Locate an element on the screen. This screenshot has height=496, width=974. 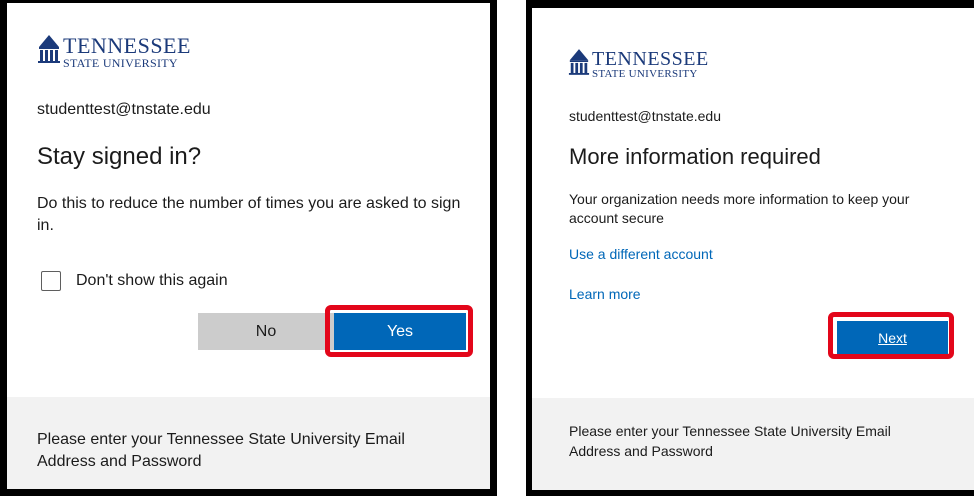
dont-show-again-label: Don't show this again is located at coordinates (152, 280).